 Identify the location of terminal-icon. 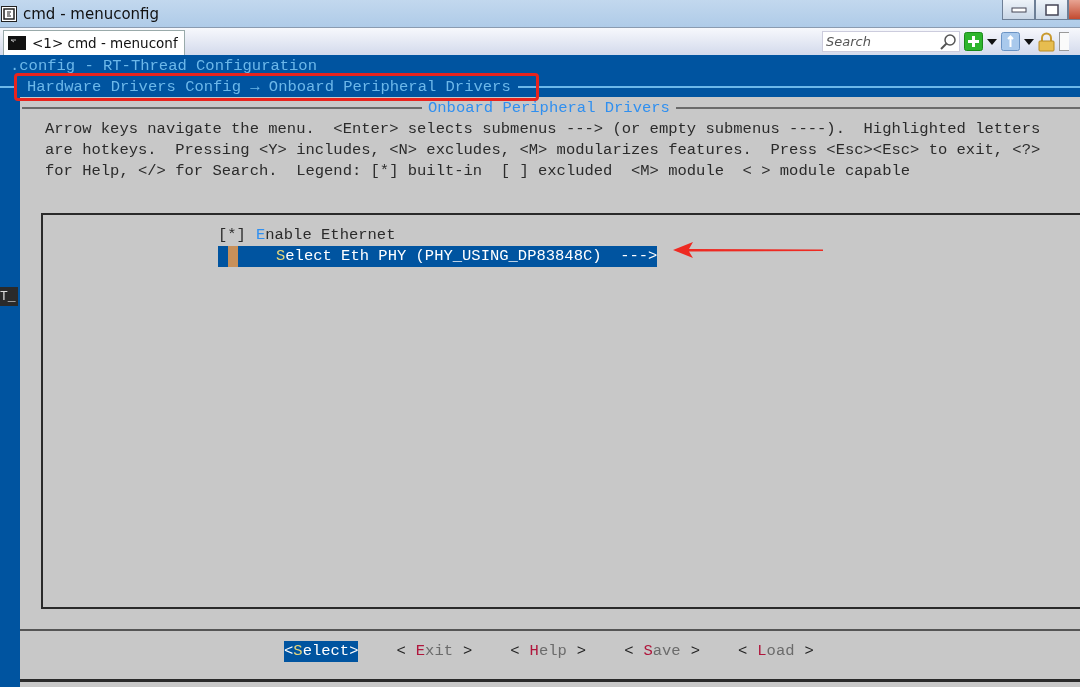
(17, 43).